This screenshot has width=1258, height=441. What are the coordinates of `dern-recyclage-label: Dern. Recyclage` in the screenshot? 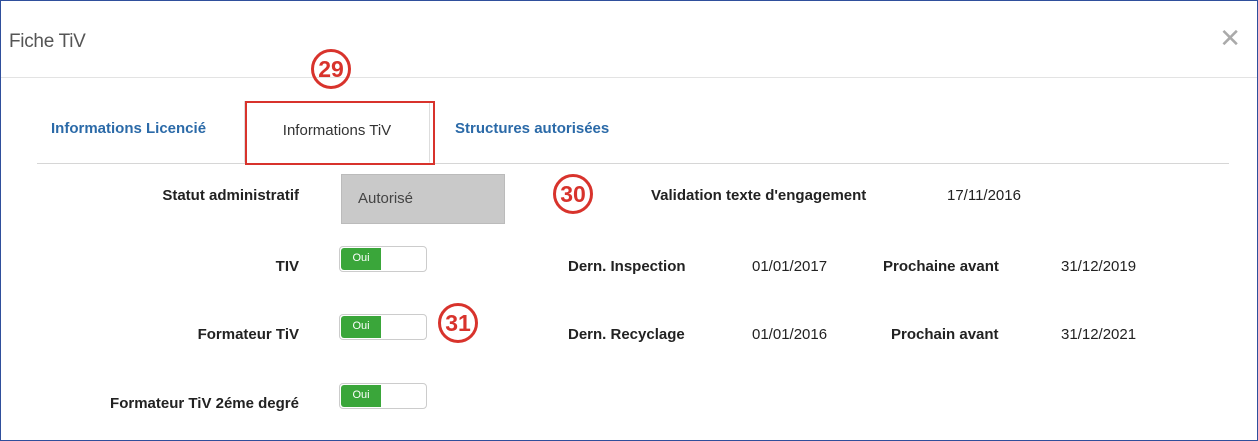 It's located at (626, 334).